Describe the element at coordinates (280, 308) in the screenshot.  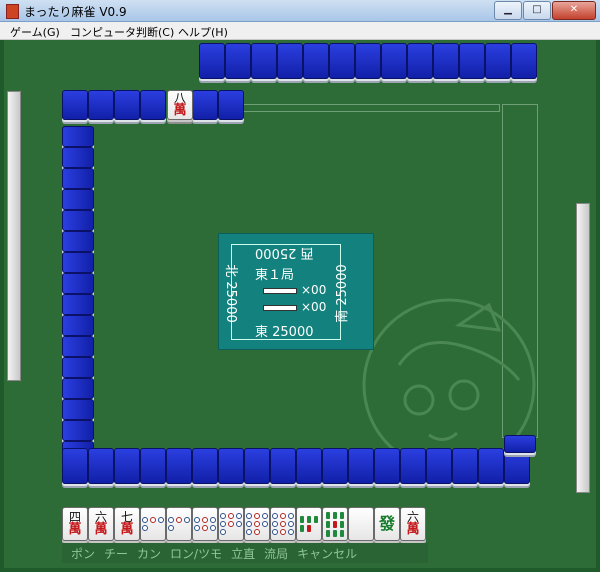
I see `riichi-stick-icon` at that location.